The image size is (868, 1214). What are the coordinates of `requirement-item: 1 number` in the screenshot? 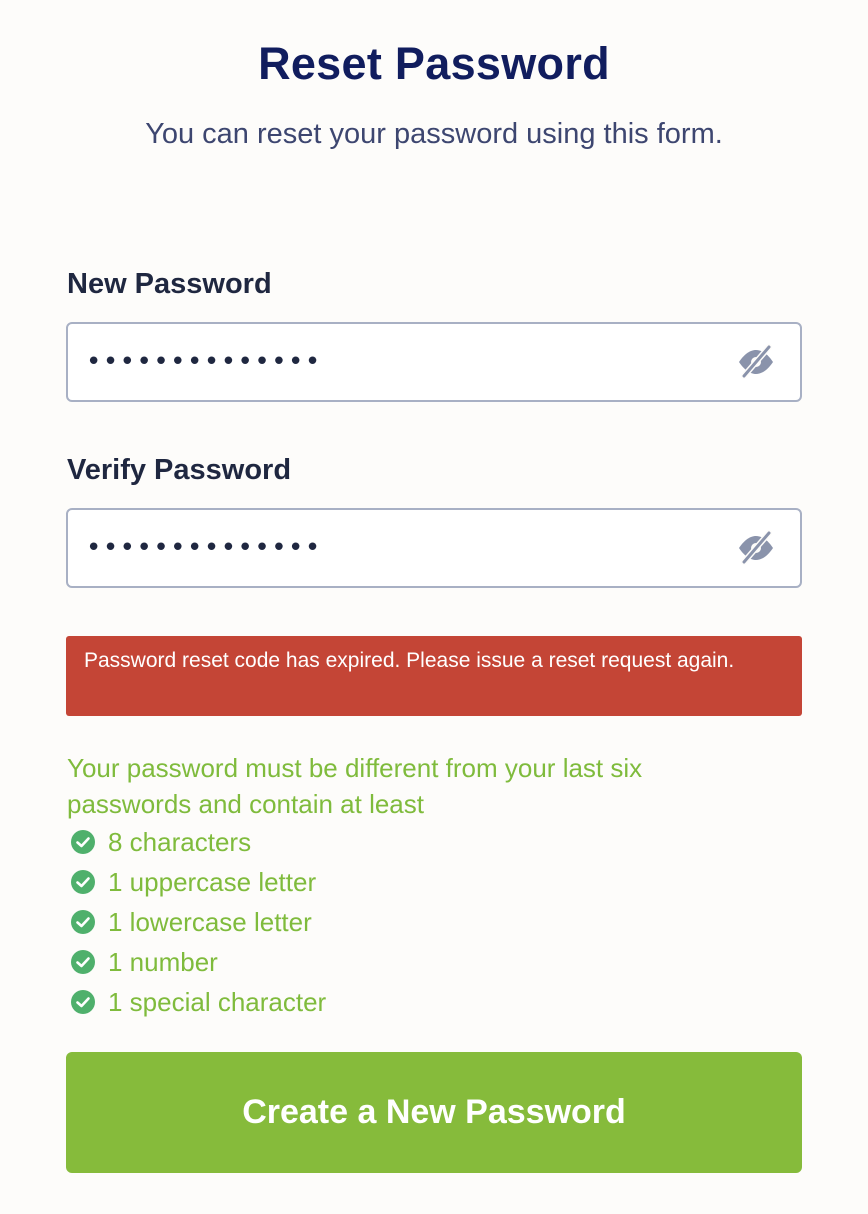 It's located at (198, 962).